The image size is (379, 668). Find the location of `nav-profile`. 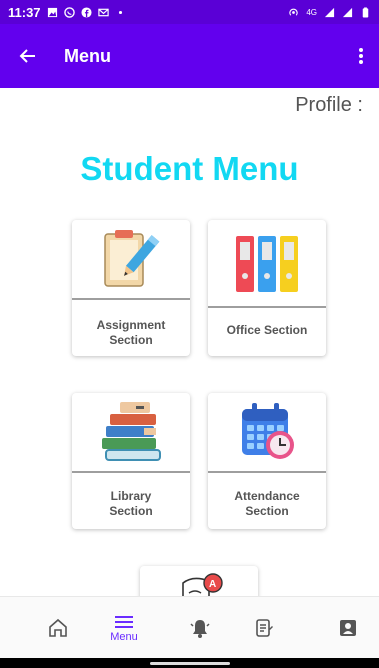

nav-profile is located at coordinates (348, 628).